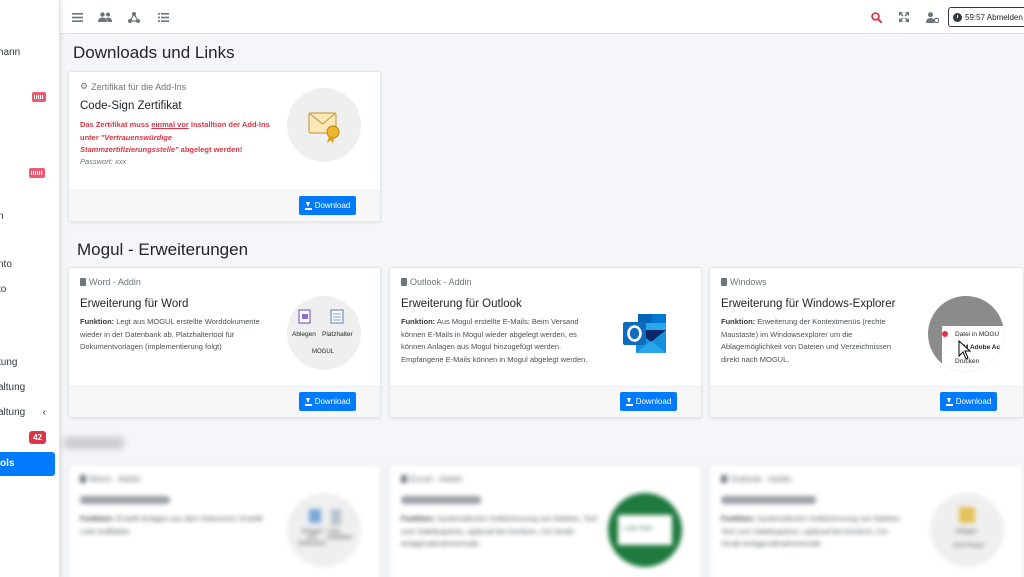 Image resolution: width=1024 pixels, height=577 pixels. What do you see at coordinates (29, 265) in the screenshot?
I see `sidebar-item-4: nto` at bounding box center [29, 265].